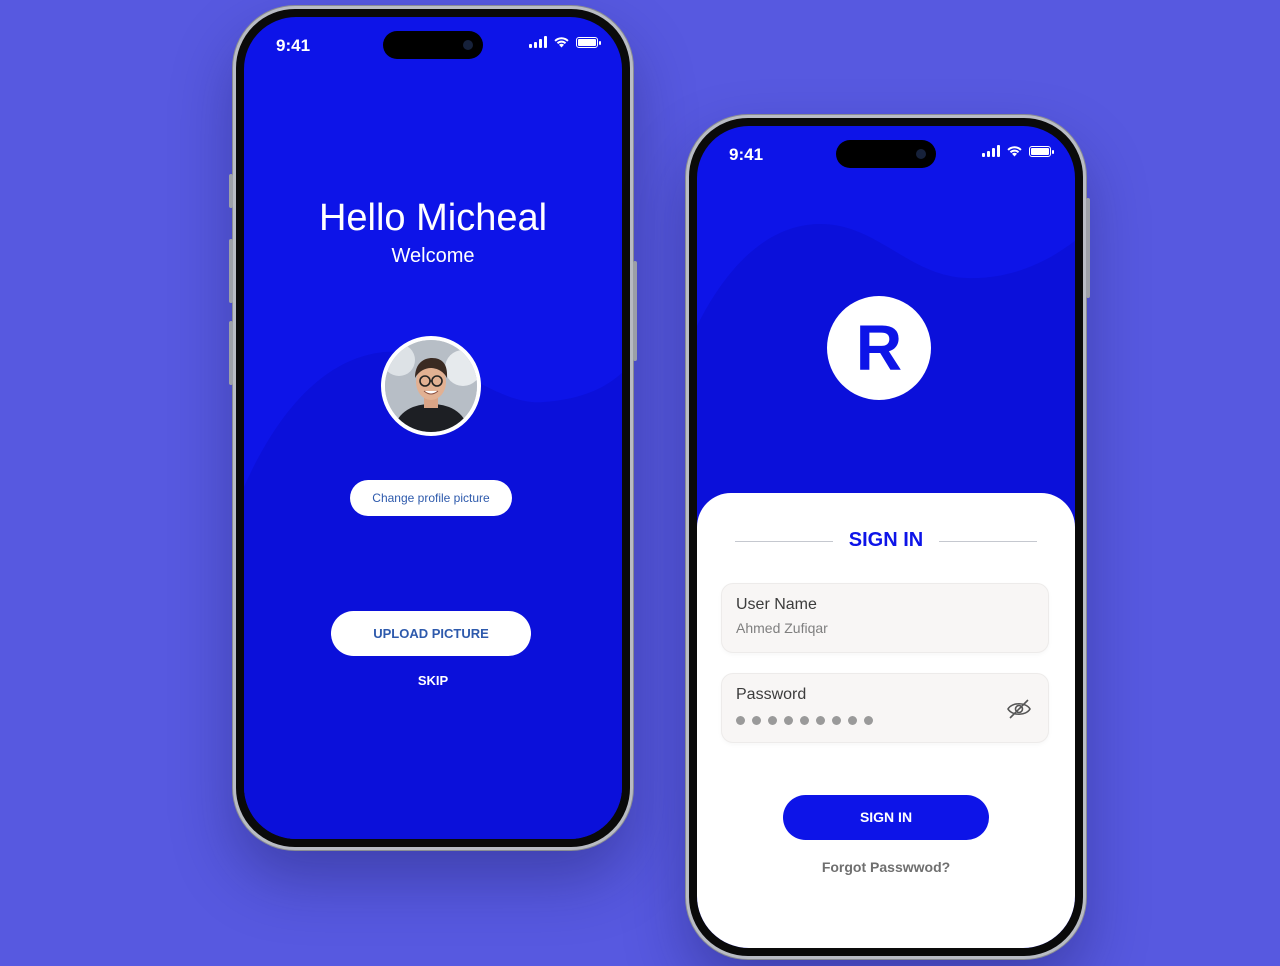  What do you see at coordinates (431, 633) in the screenshot?
I see `upload-picture-button: UPLOAD PICTURE` at bounding box center [431, 633].